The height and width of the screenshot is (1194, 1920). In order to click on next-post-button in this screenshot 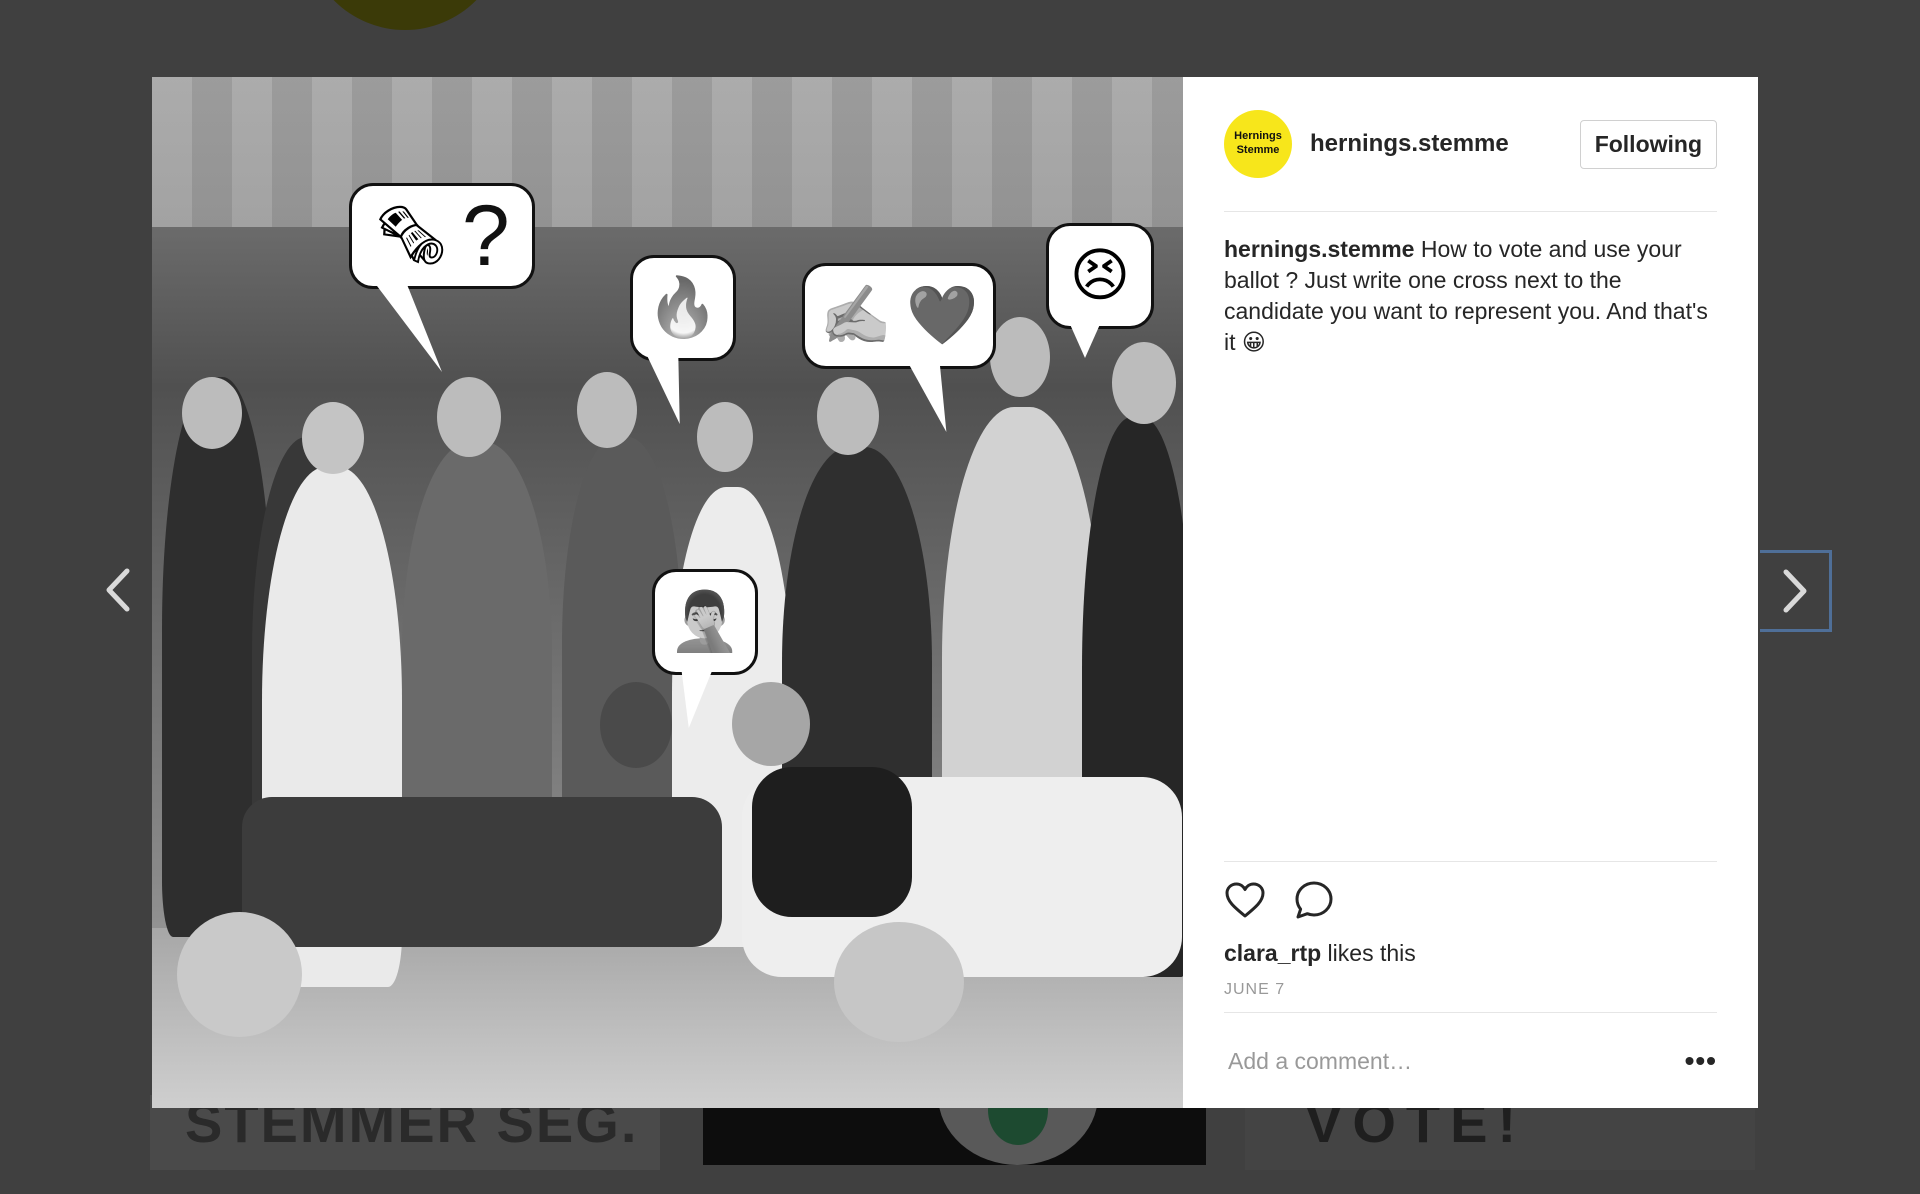, I will do `click(1796, 591)`.